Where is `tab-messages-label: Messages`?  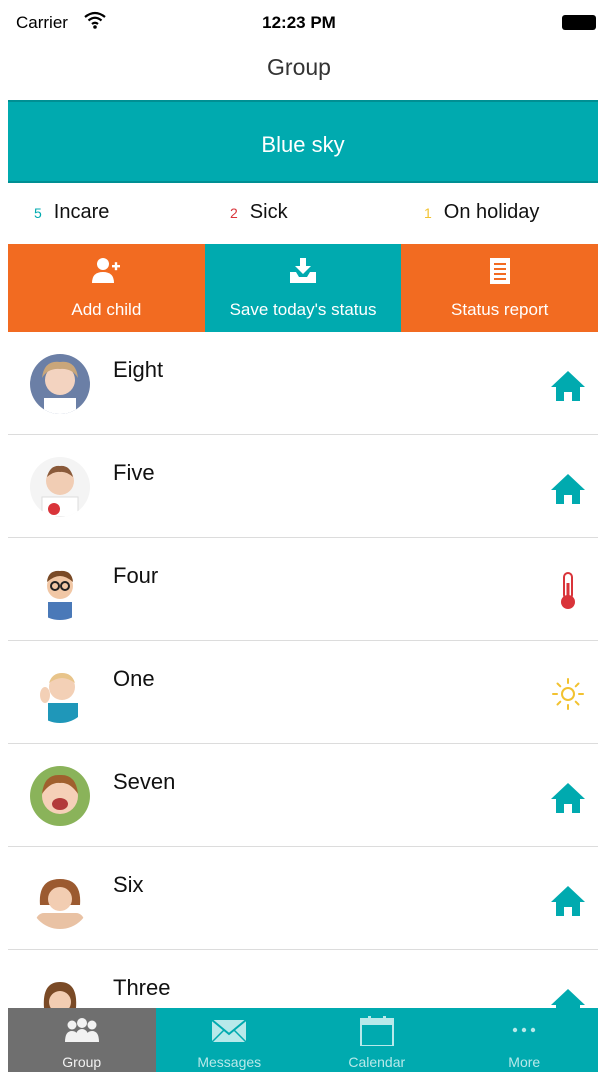 tab-messages-label: Messages is located at coordinates (229, 1062).